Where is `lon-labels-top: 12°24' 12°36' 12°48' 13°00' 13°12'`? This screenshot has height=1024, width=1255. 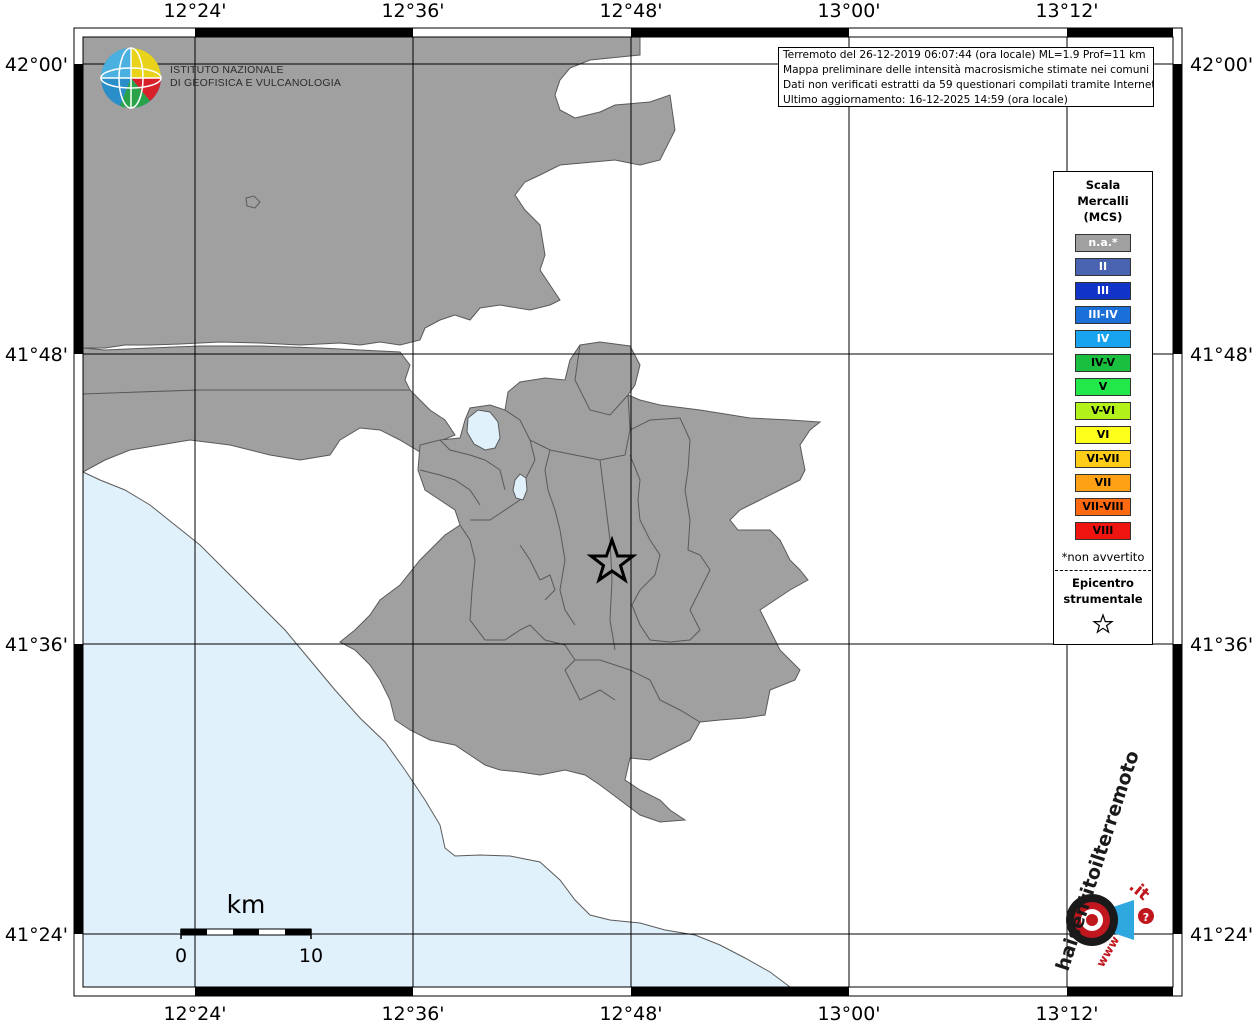
lon-labels-top: 12°24' 12°36' 12°48' 13°00' 13°12' is located at coordinates (630, 11).